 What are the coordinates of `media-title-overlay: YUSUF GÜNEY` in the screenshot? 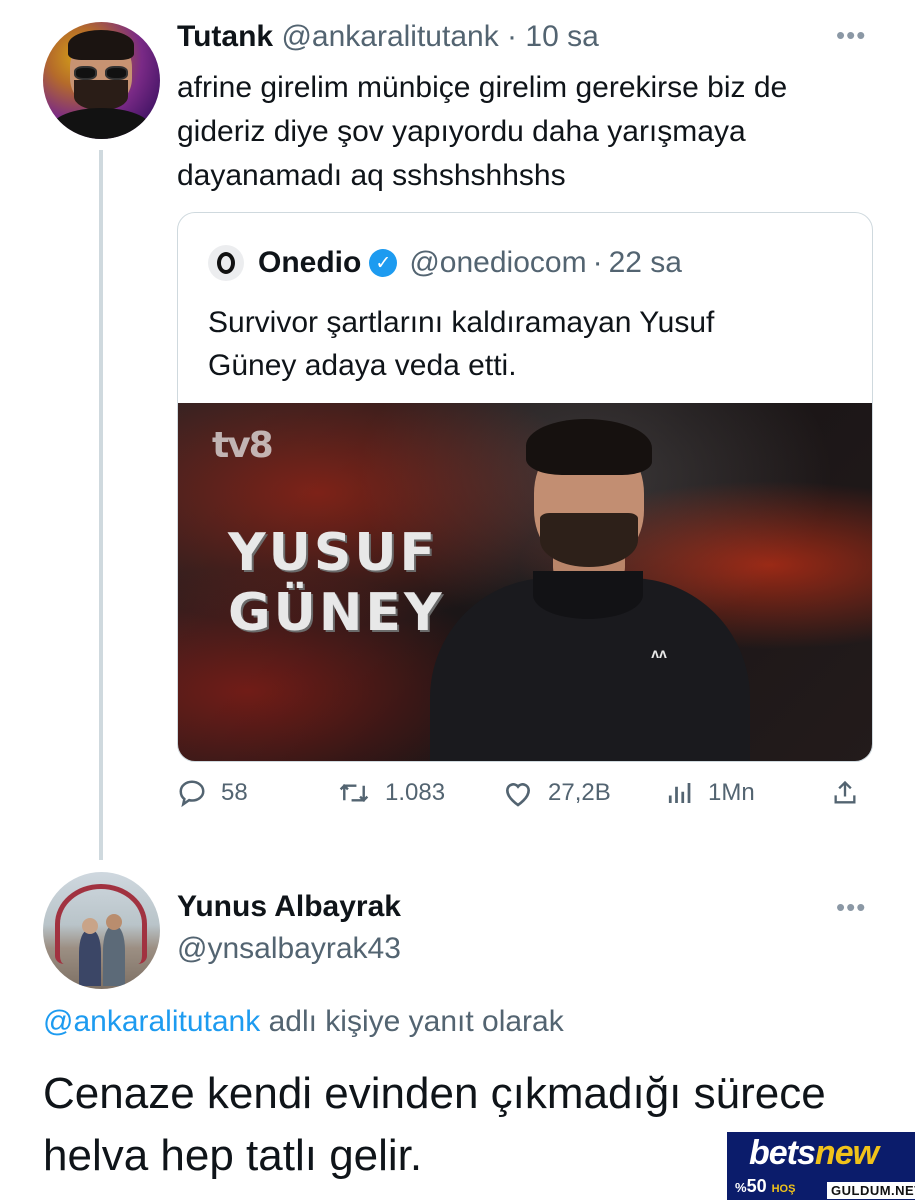 It's located at (336, 583).